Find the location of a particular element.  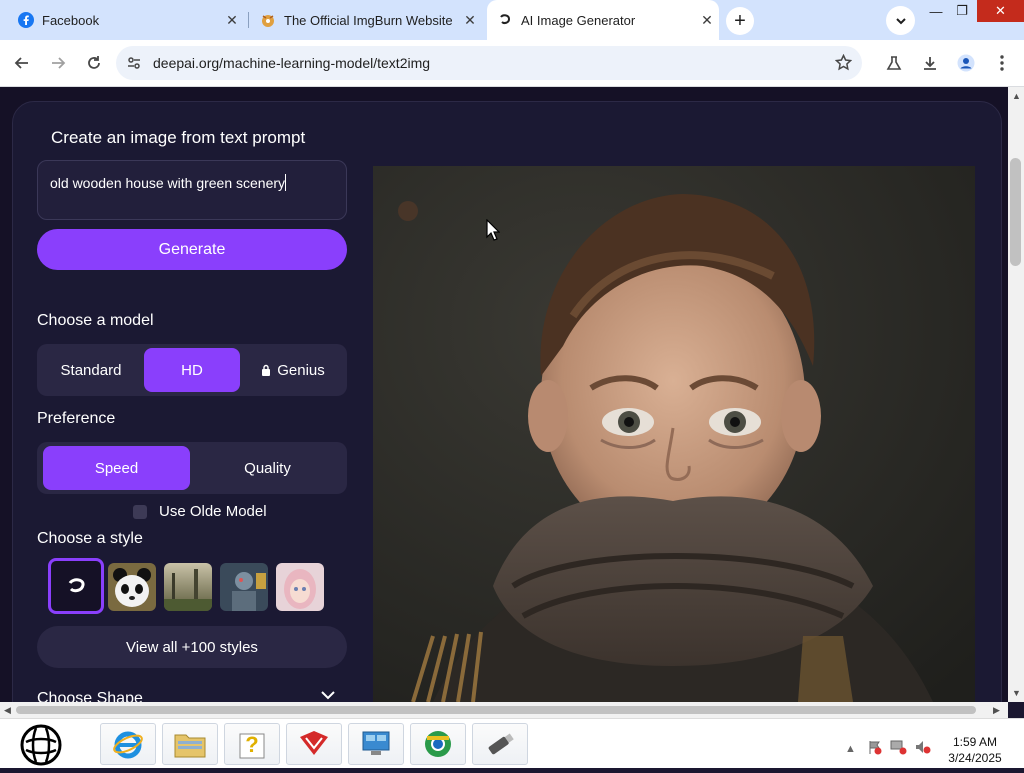

style-panda-thumb is located at coordinates (132, 587).